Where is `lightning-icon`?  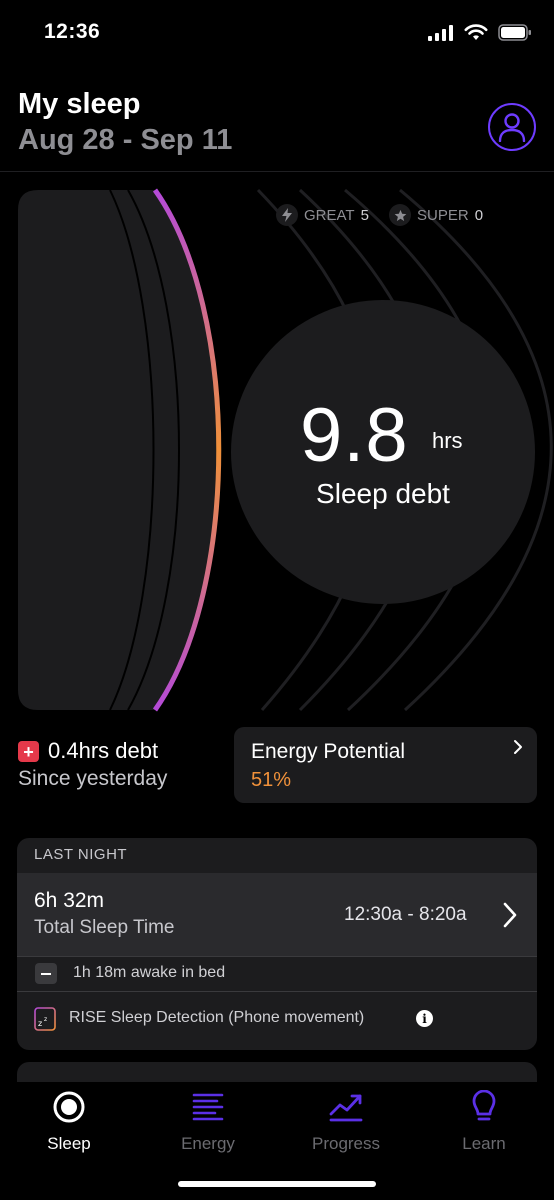 lightning-icon is located at coordinates (287, 215).